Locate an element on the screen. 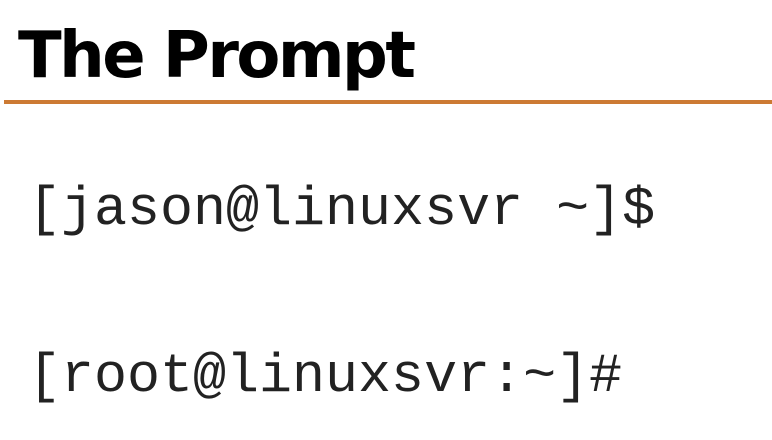 Image resolution: width=772 pixels, height=440 pixels. title-underline-divider is located at coordinates (388, 102).